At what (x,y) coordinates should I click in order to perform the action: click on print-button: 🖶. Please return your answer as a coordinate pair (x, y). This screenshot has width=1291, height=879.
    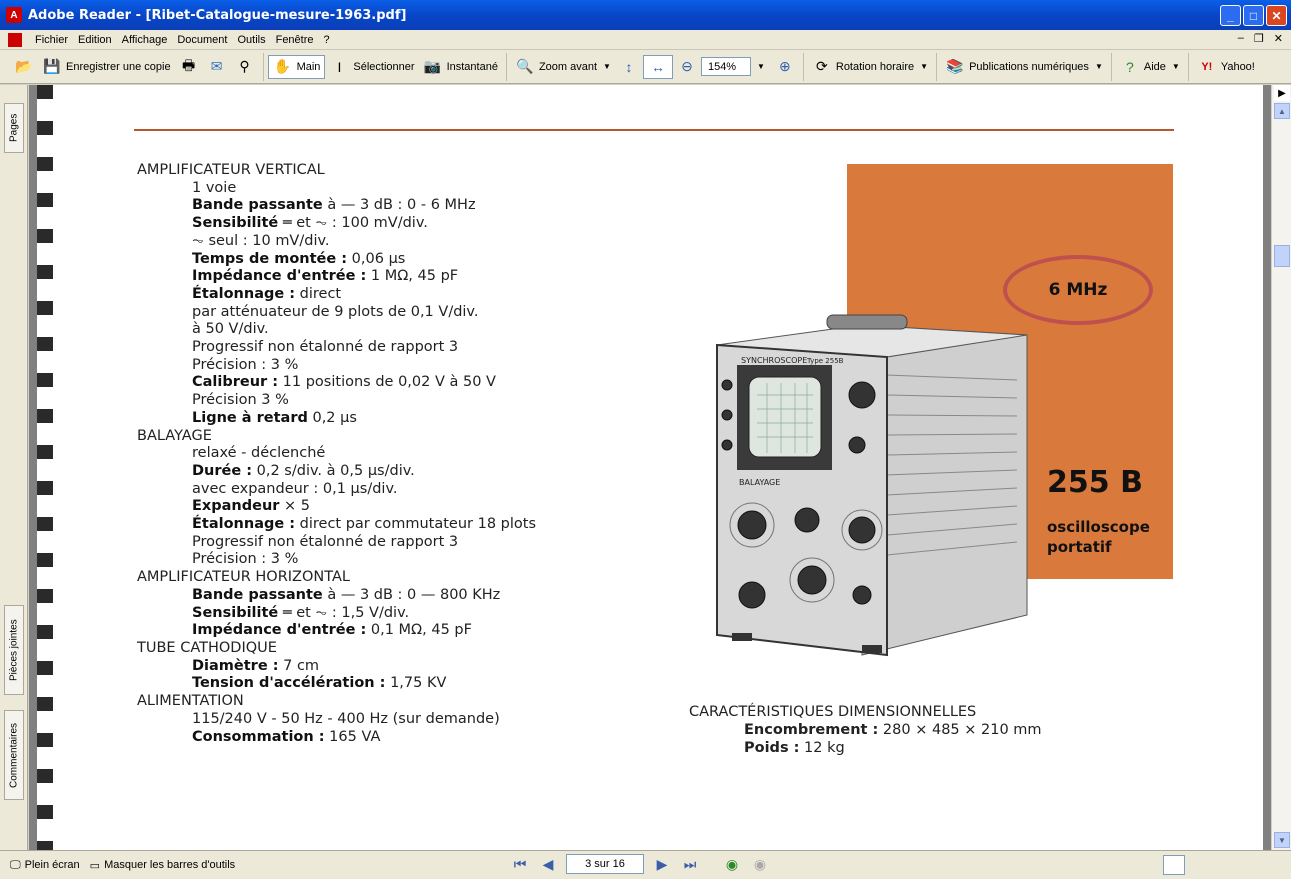
    Looking at the image, I should click on (189, 67).